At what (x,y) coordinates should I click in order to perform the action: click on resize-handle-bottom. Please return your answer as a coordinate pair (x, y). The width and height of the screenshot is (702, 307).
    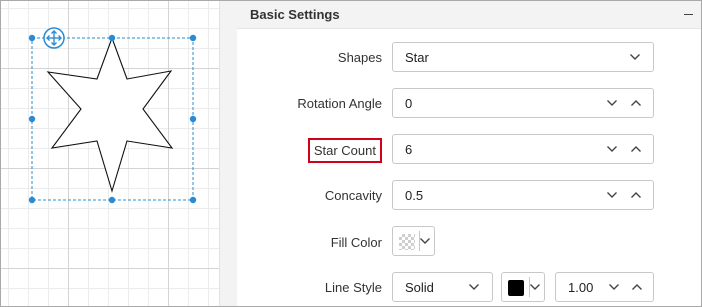
    Looking at the image, I should click on (112, 200).